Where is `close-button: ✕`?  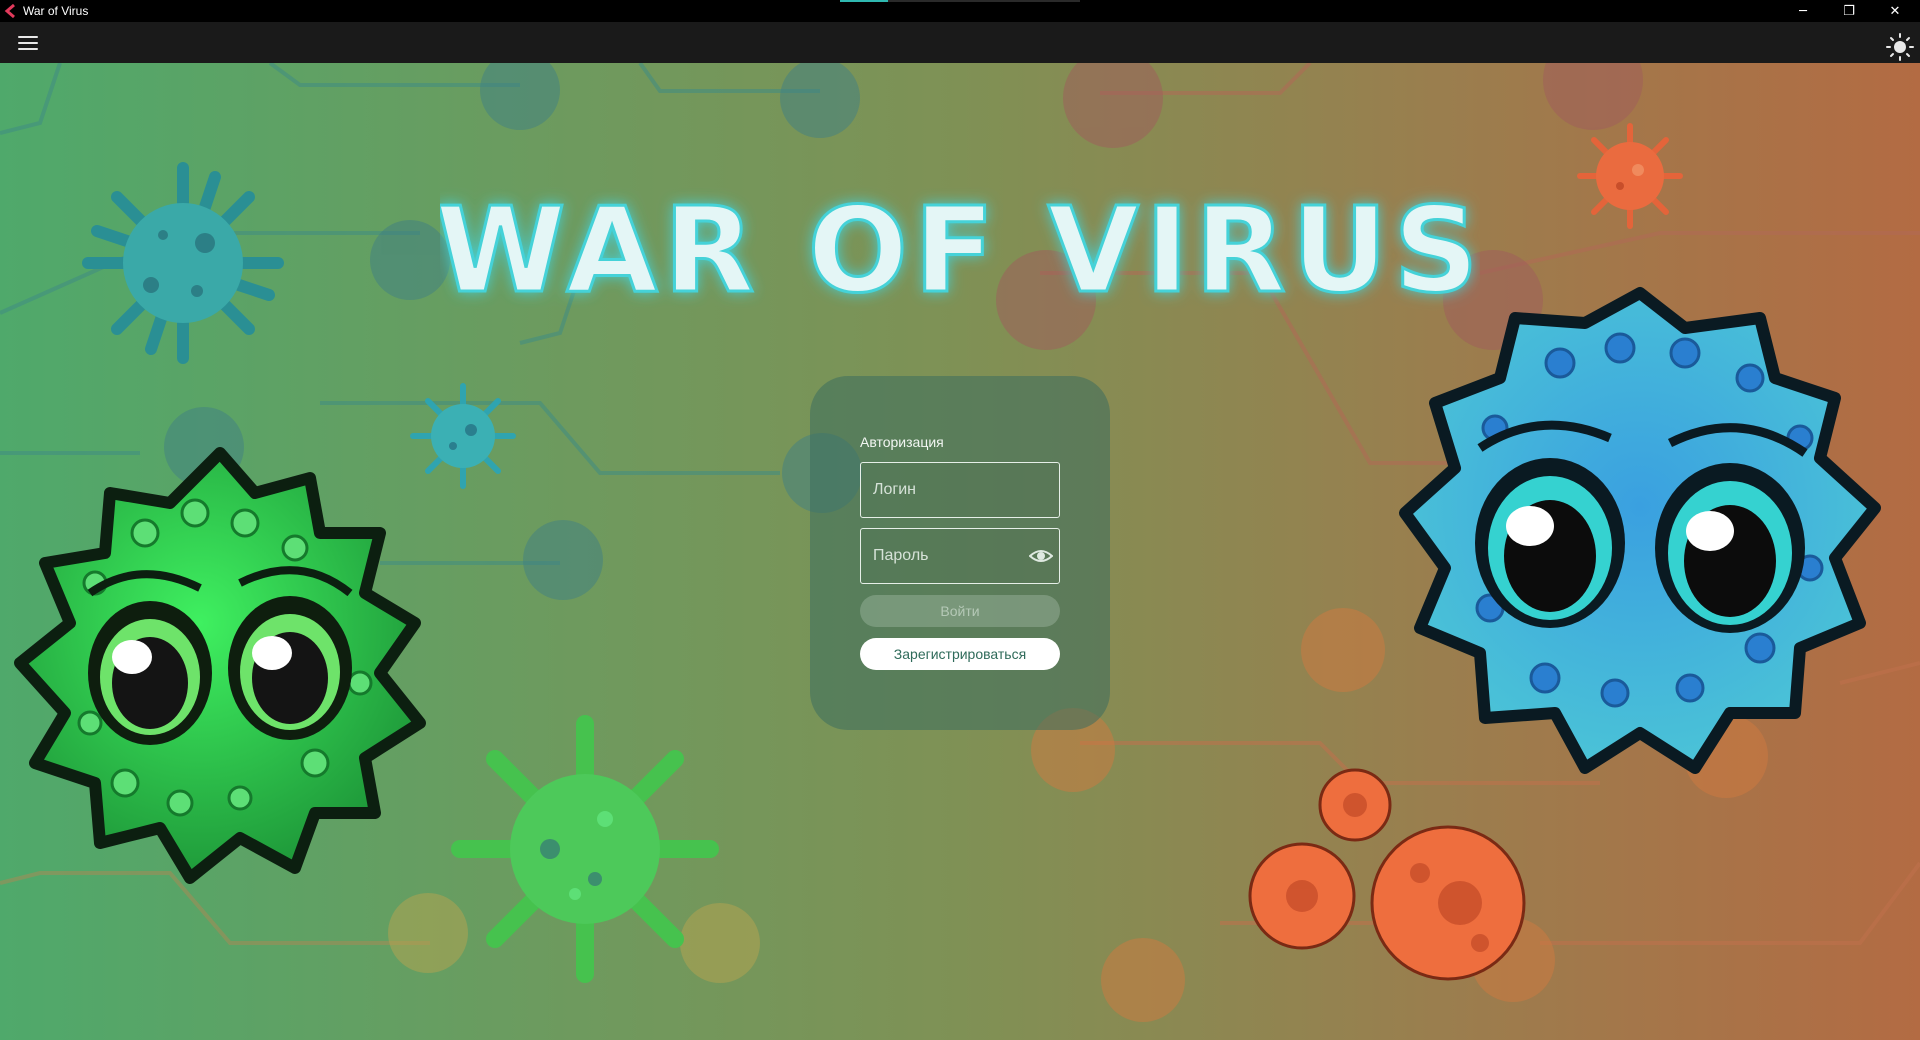 close-button: ✕ is located at coordinates (1895, 11).